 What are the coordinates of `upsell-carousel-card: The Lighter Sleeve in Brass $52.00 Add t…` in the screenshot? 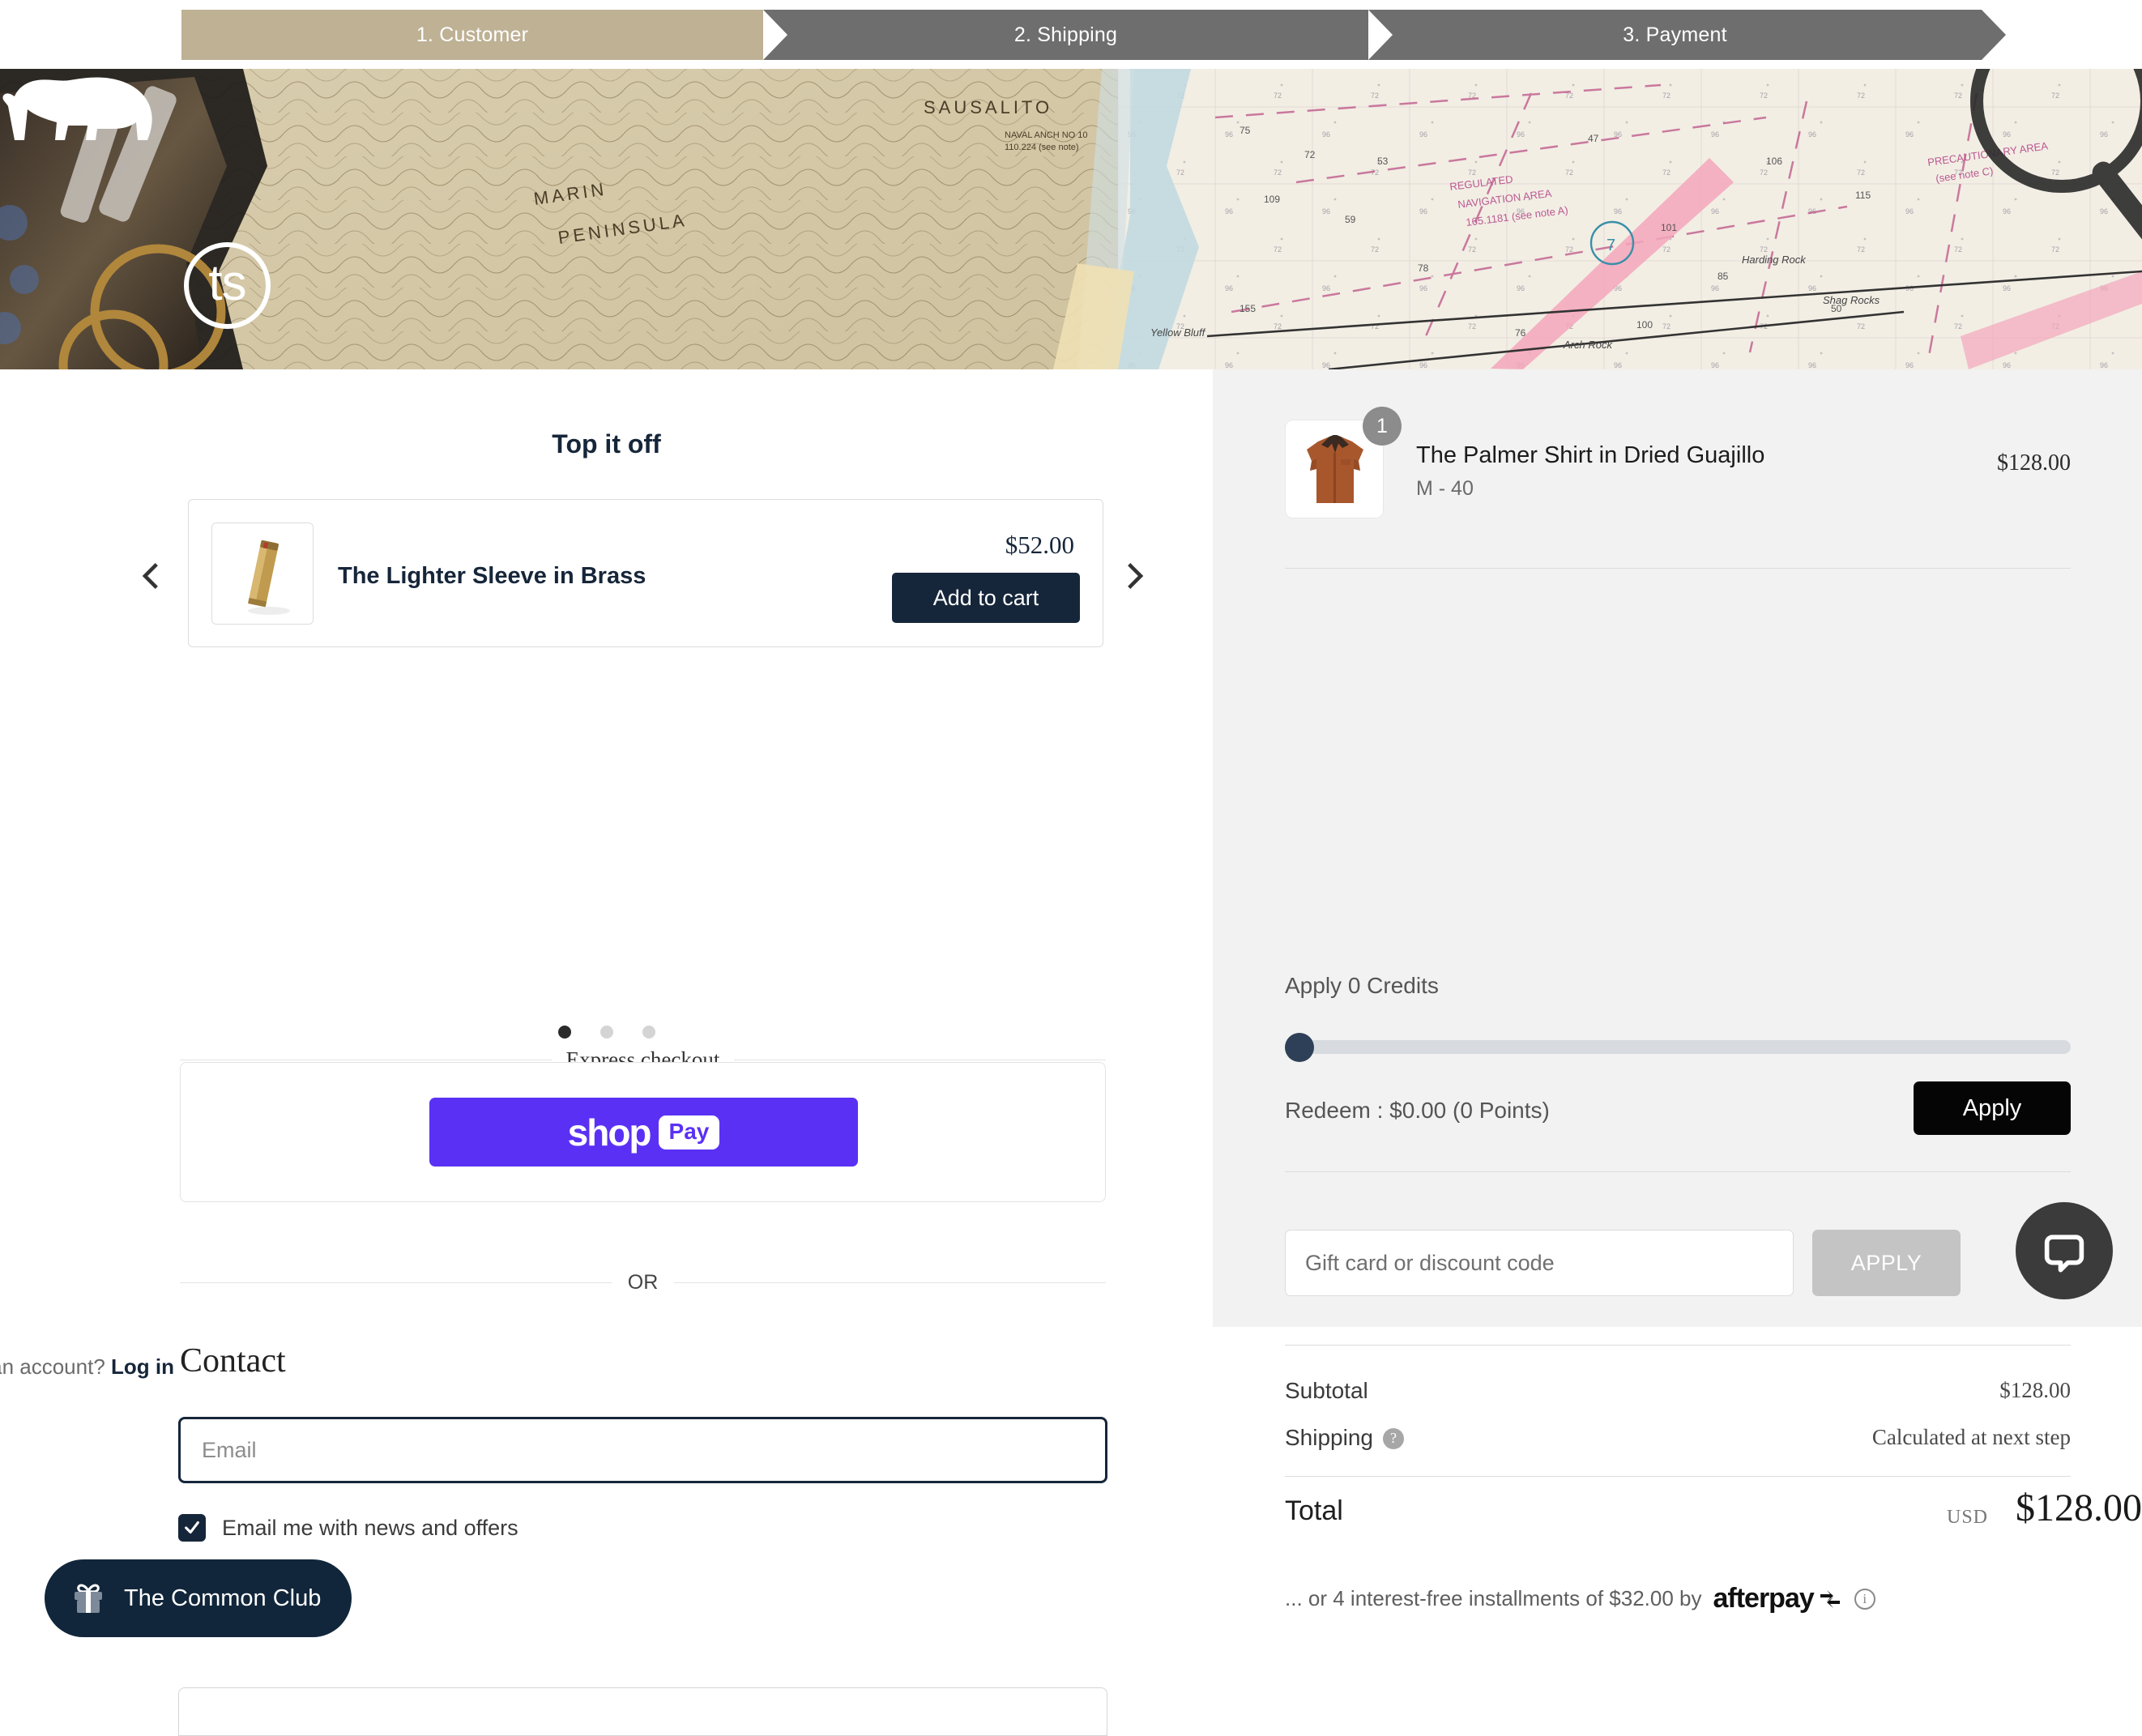 It's located at (646, 573).